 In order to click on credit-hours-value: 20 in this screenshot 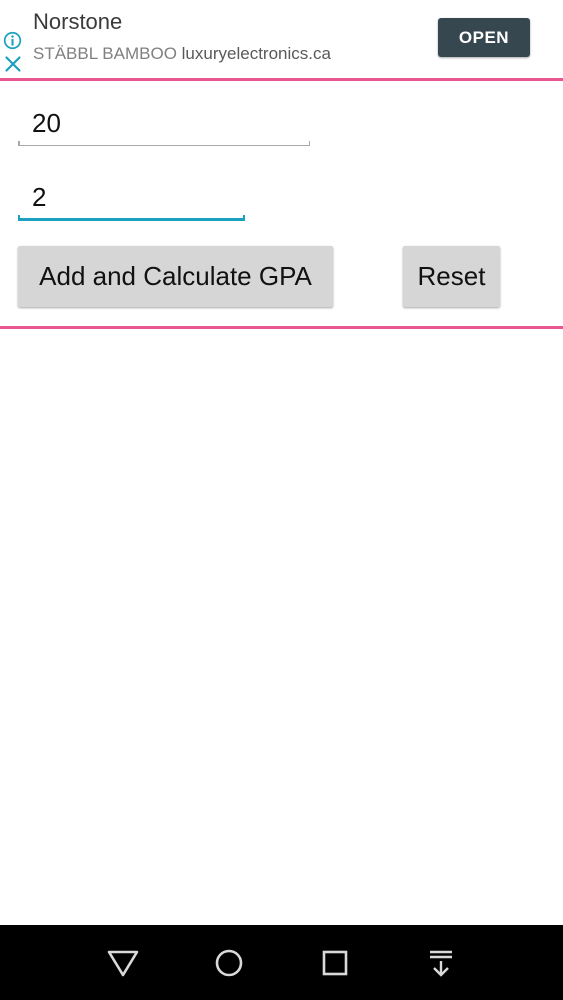, I will do `click(46, 123)`.